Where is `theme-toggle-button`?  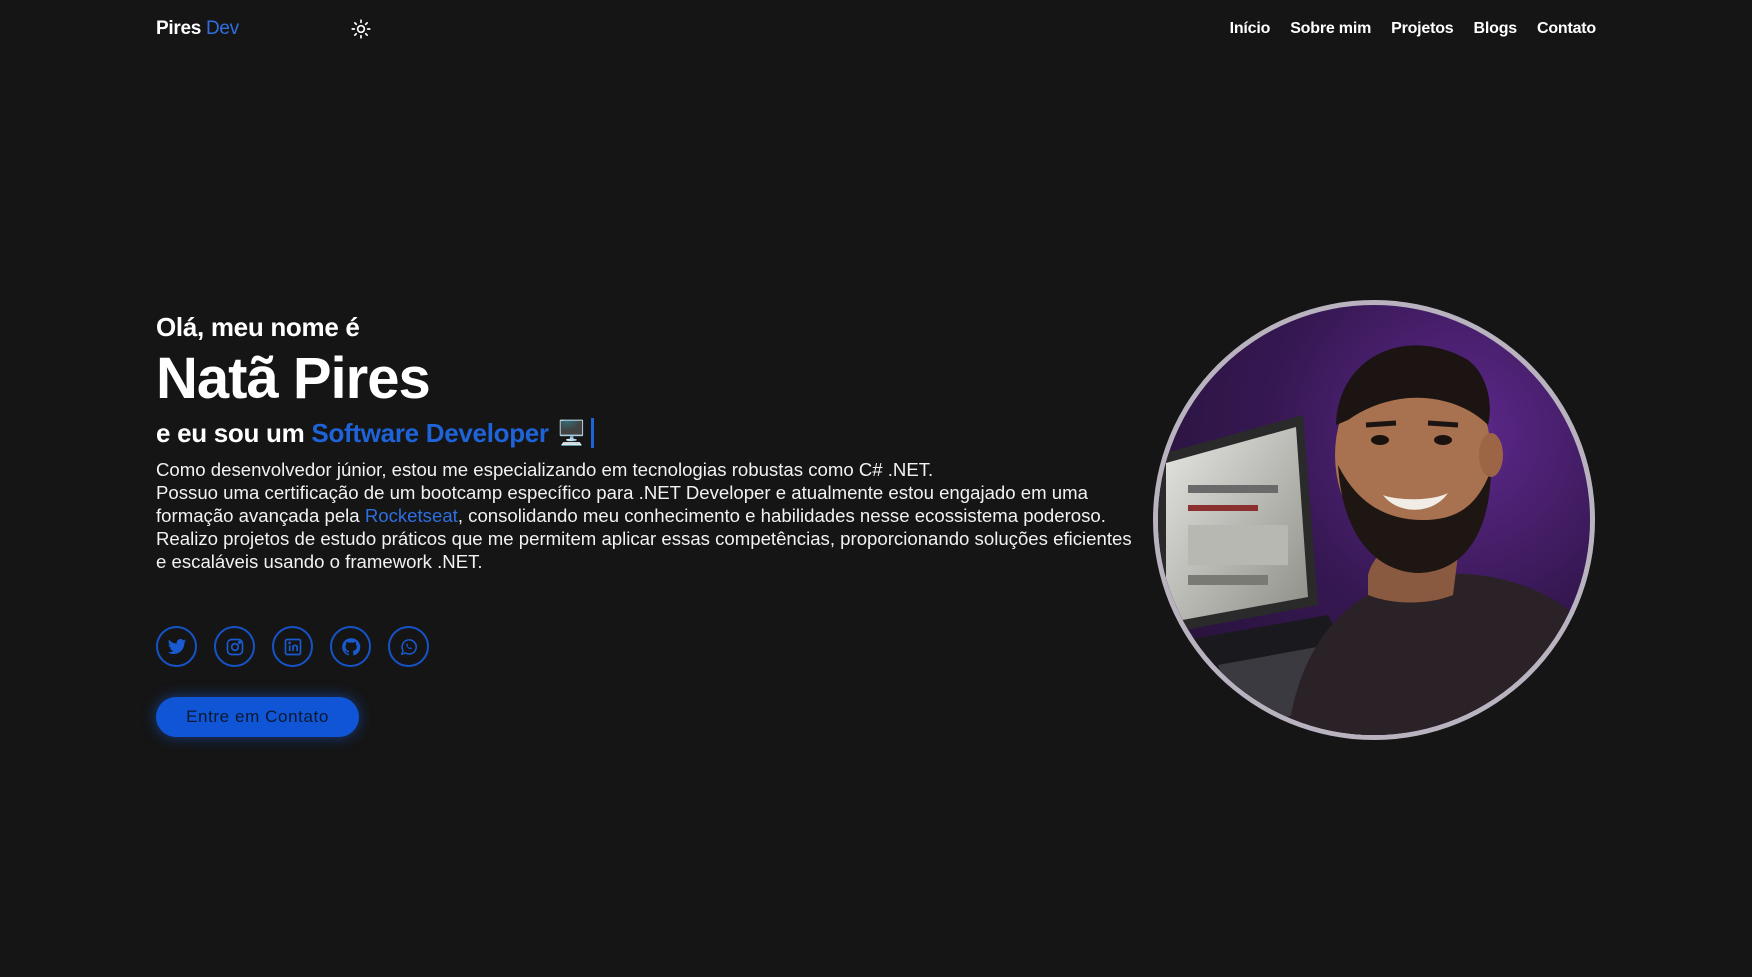
theme-toggle-button is located at coordinates (361, 29).